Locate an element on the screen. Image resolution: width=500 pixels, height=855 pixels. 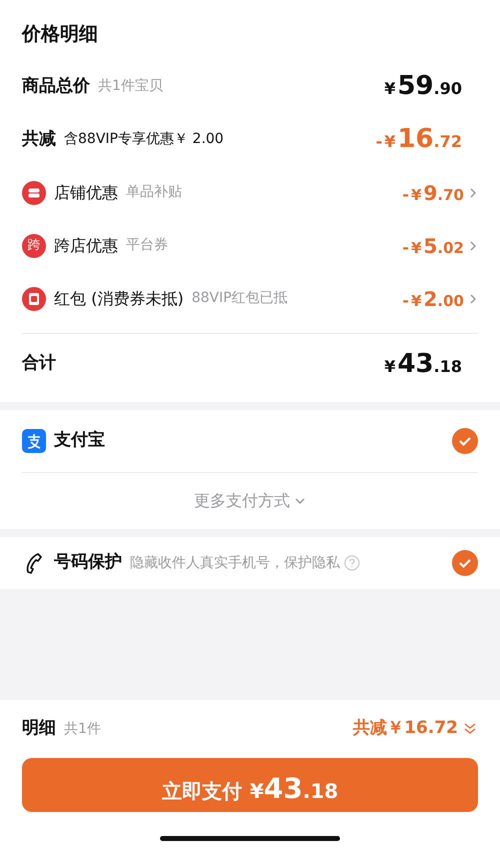
payment-app-icon is located at coordinates (34, 441).